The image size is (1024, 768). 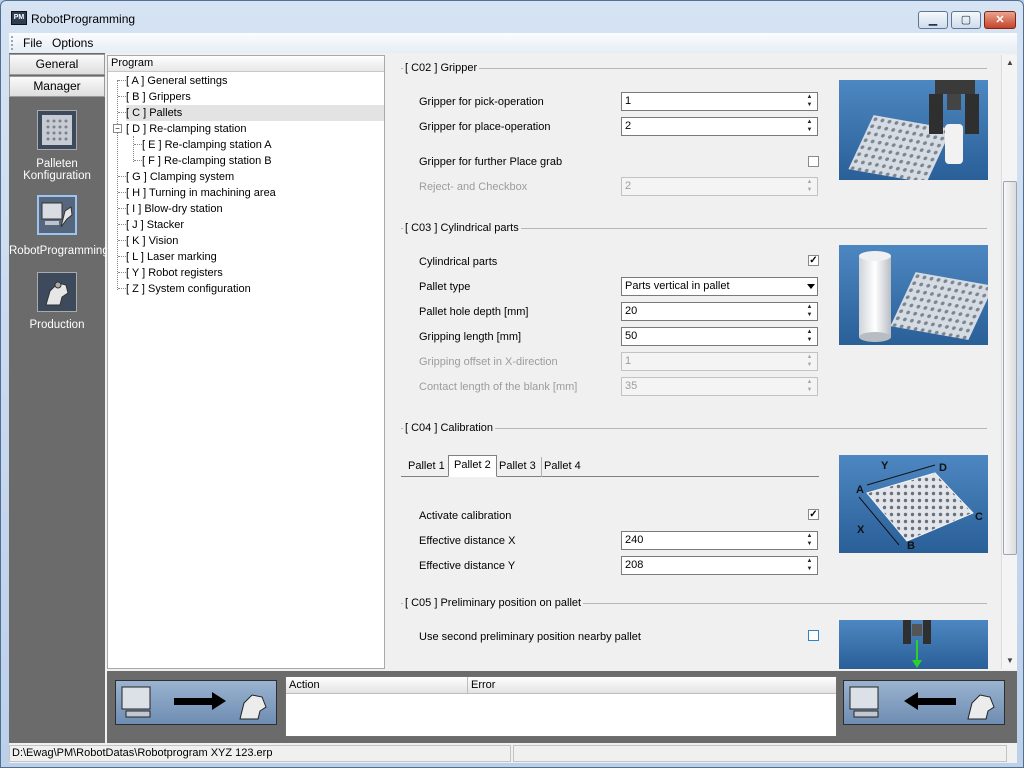 I want to click on tree-line, so click(x=133, y=149).